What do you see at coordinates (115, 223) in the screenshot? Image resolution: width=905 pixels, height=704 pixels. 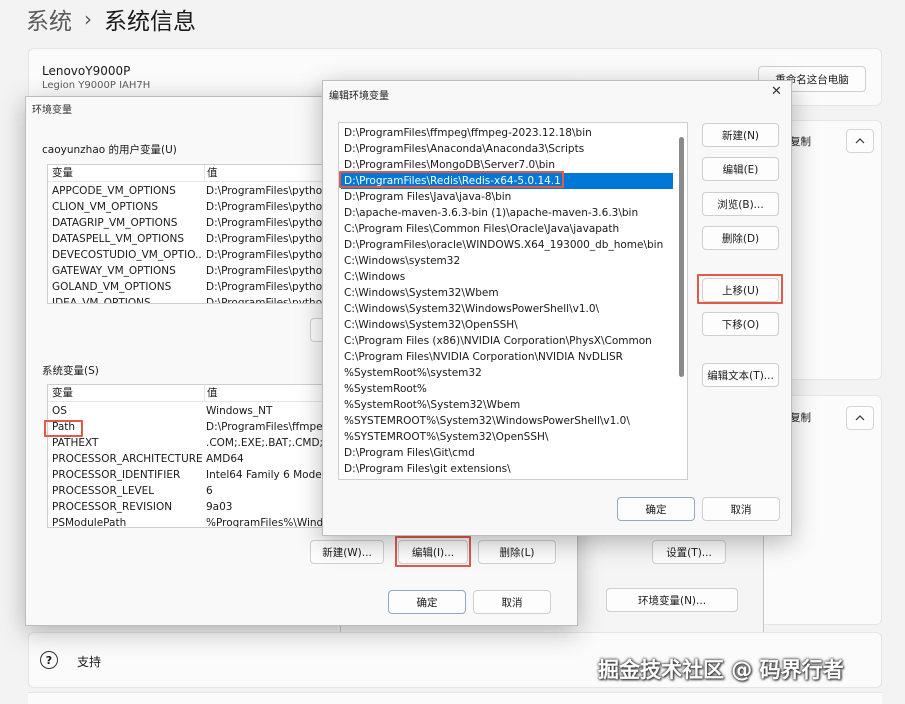 I see `variable-name: DATAGRIP_VM_OPTIONS` at bounding box center [115, 223].